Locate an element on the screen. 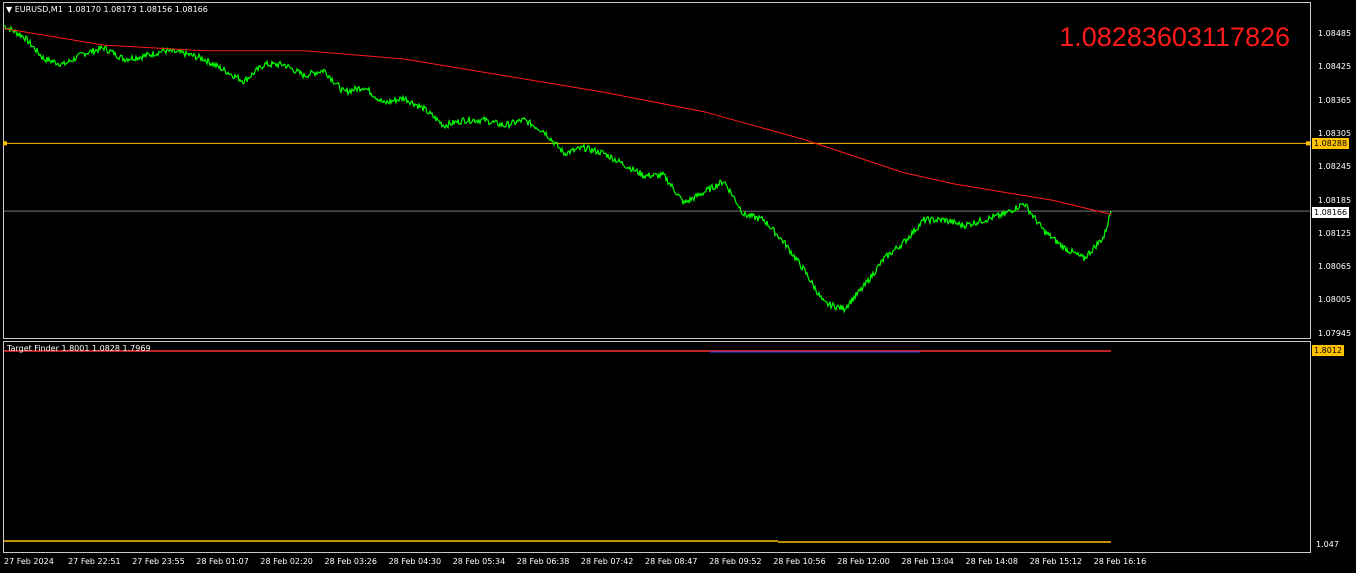  price-axis-tick: 1.08425 is located at coordinates (1335, 67).